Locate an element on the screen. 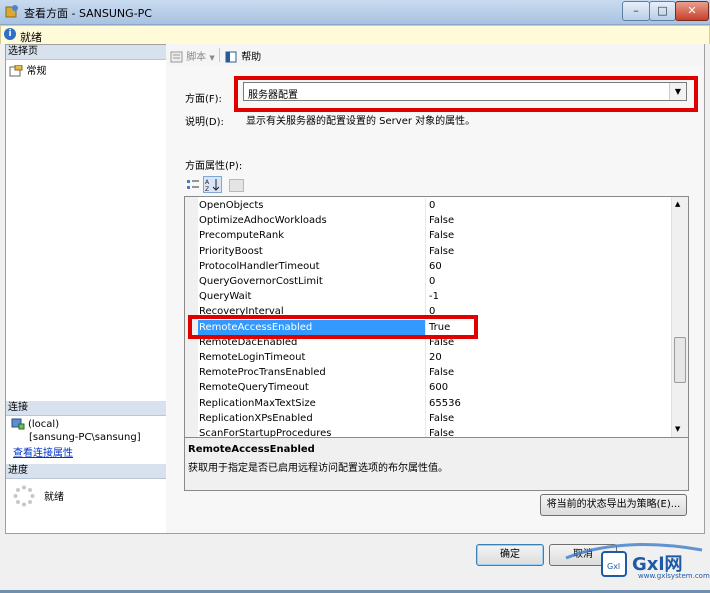 This screenshot has height=593, width=710. property-pages-button is located at coordinates (236, 185).